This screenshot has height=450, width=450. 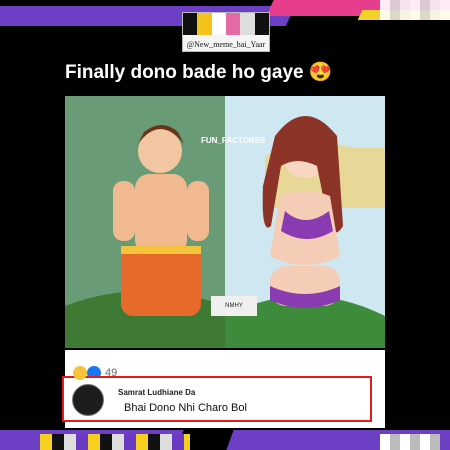 What do you see at coordinates (185, 408) in the screenshot?
I see `comment-text: Bhai Dono Nhi Charo Bol` at bounding box center [185, 408].